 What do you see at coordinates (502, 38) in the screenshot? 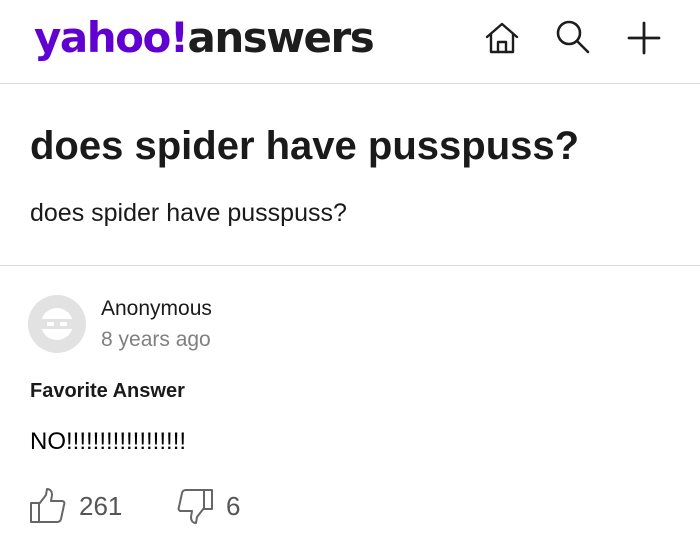
I see `home-icon` at bounding box center [502, 38].